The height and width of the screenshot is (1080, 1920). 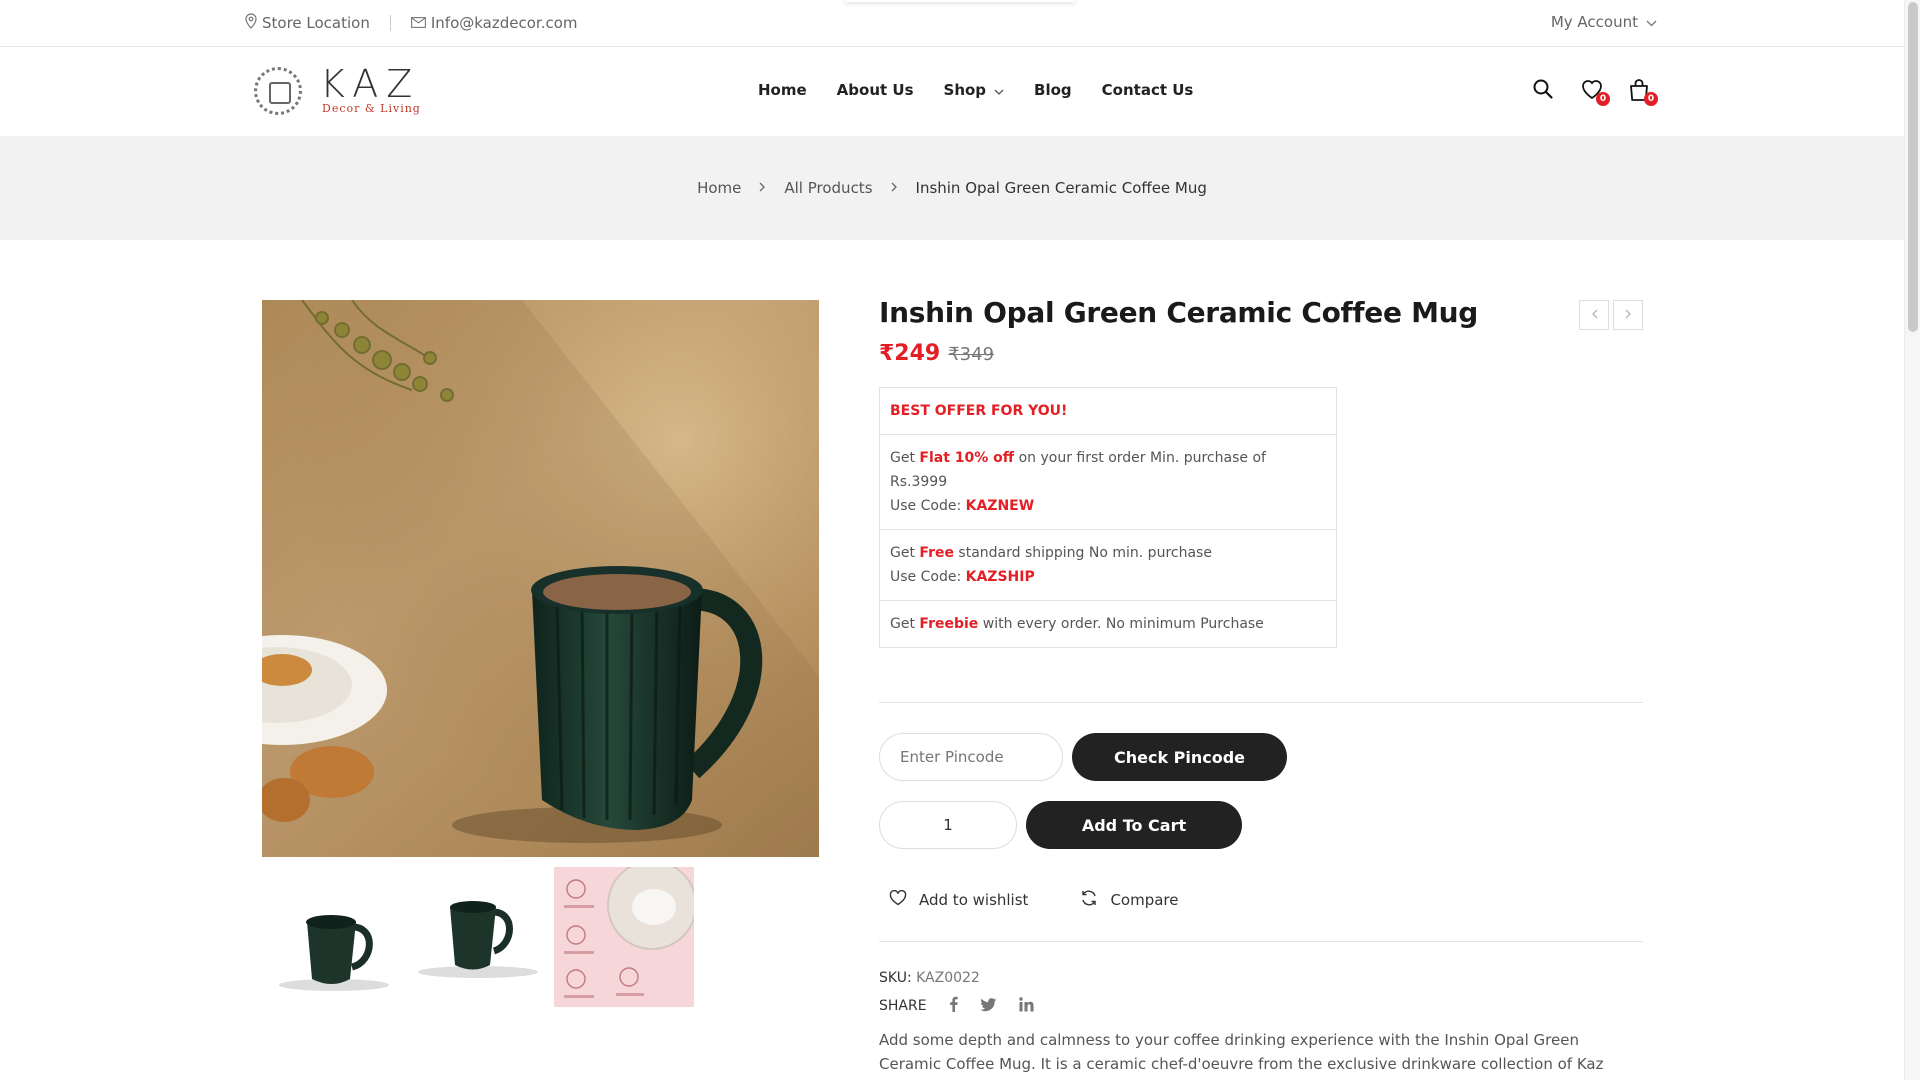 What do you see at coordinates (1261, 900) in the screenshot?
I see `product-actions: Add to wishlist Compare` at bounding box center [1261, 900].